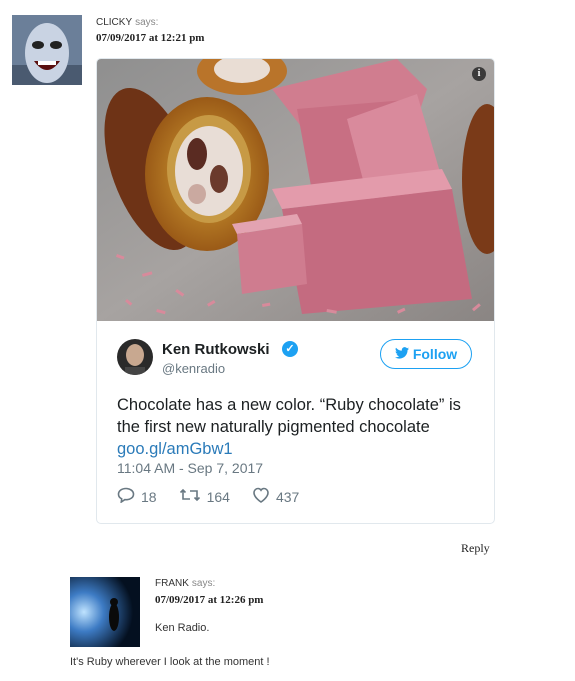  Describe the element at coordinates (475, 548) in the screenshot. I see `reply-link: Reply` at that location.